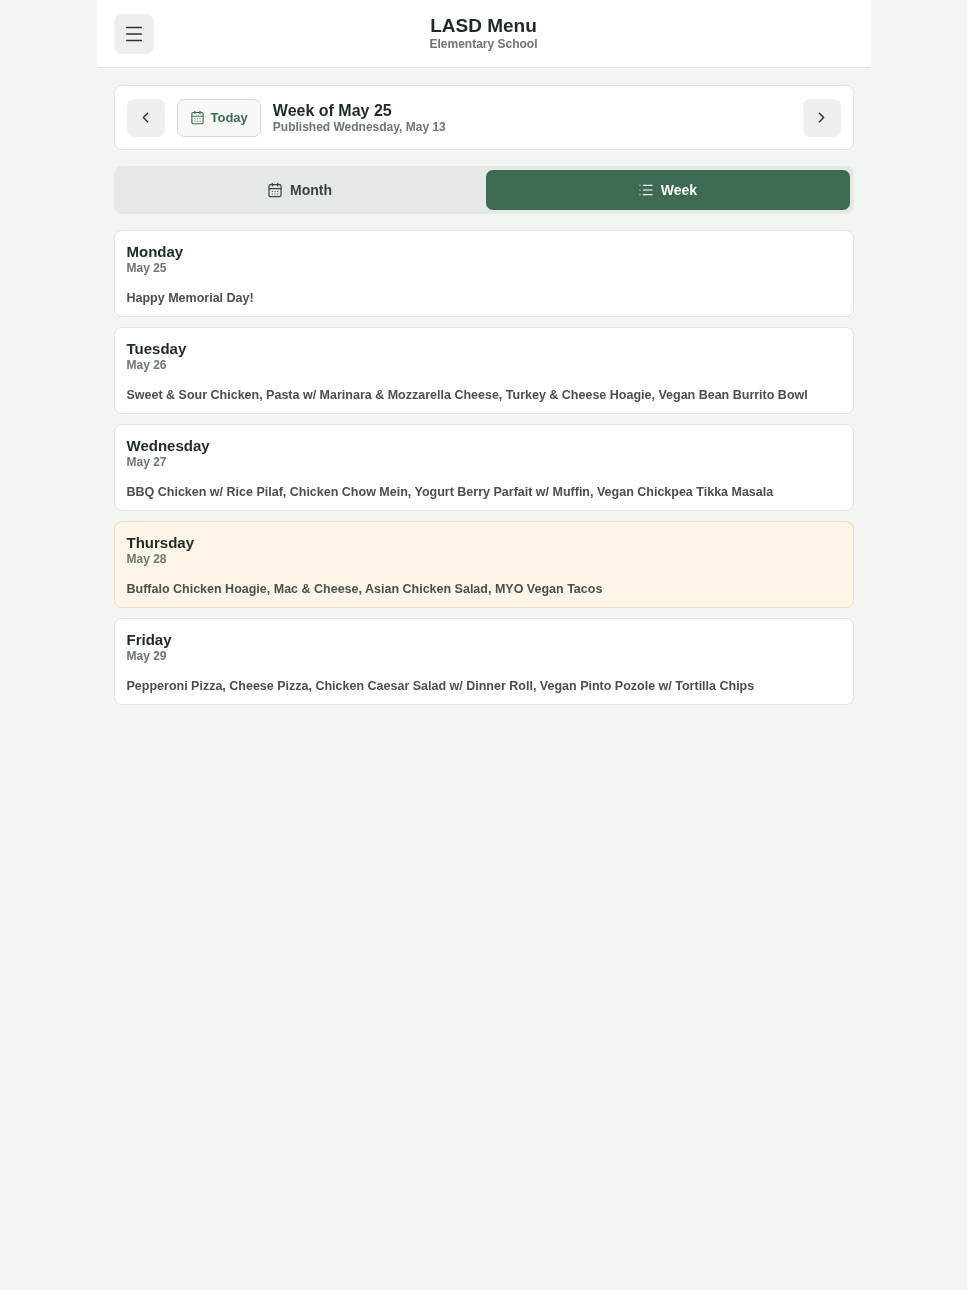 The image size is (967, 1290). Describe the element at coordinates (155, 252) in the screenshot. I see `day-name: Monday` at that location.